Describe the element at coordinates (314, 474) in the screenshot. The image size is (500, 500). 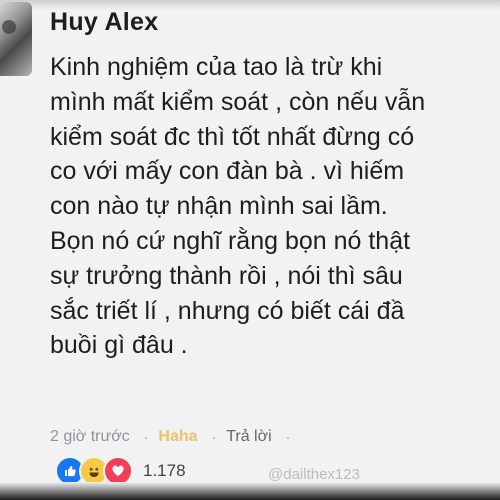
I see `watermark: @dailthex123` at that location.